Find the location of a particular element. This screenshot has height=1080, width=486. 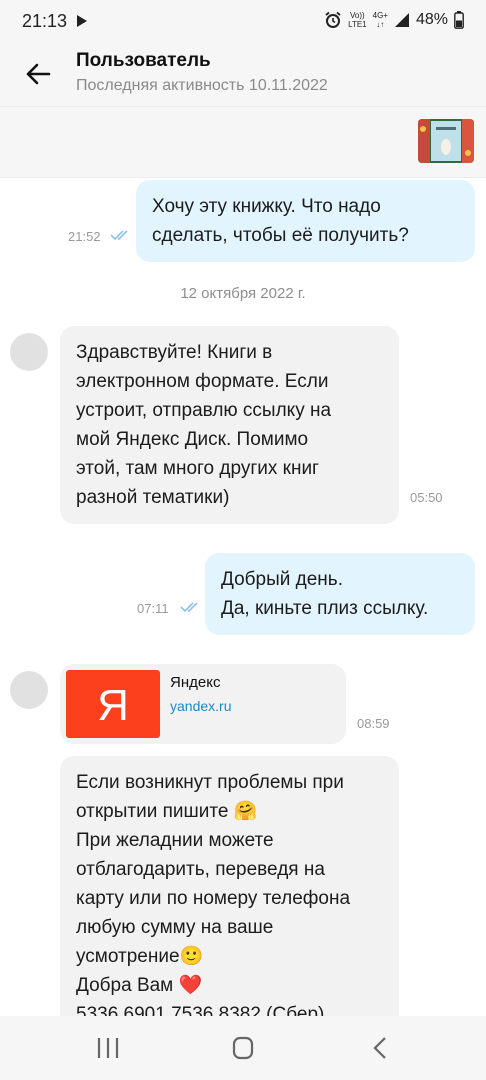

status-indicators: Vo)) LTE1 4G+ ↓↑ 48% is located at coordinates (394, 20).